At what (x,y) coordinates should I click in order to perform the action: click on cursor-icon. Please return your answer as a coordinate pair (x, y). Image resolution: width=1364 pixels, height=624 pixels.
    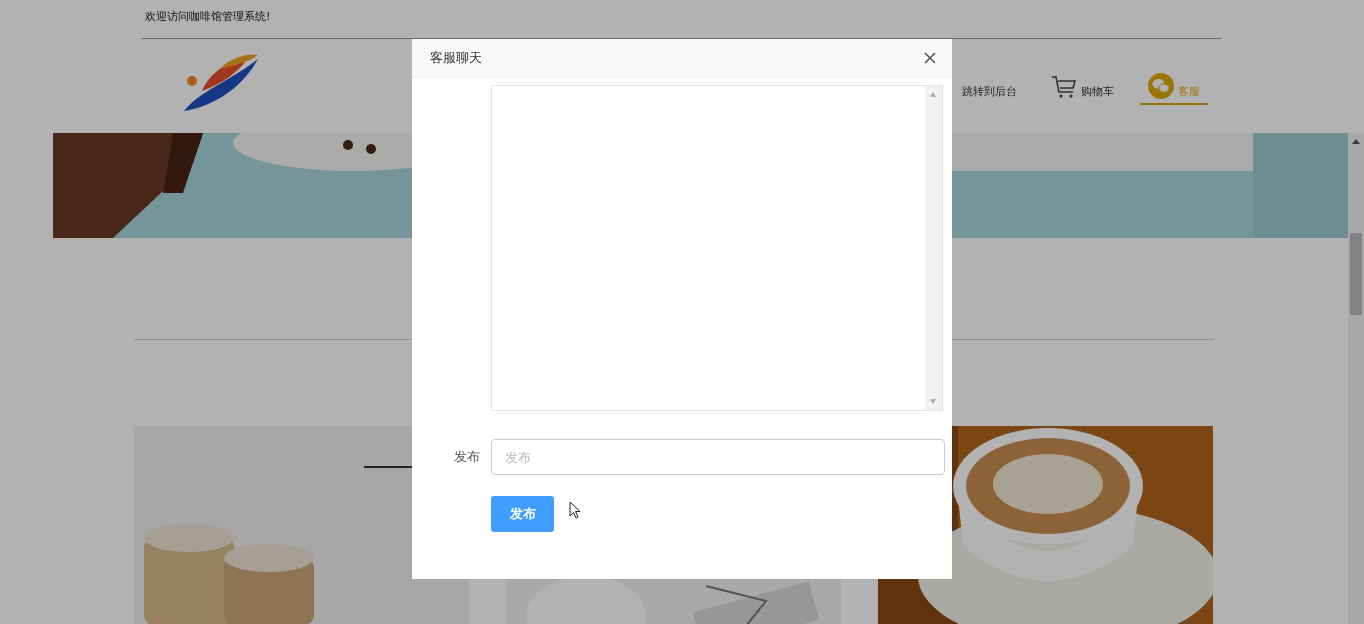
    Looking at the image, I should click on (575, 510).